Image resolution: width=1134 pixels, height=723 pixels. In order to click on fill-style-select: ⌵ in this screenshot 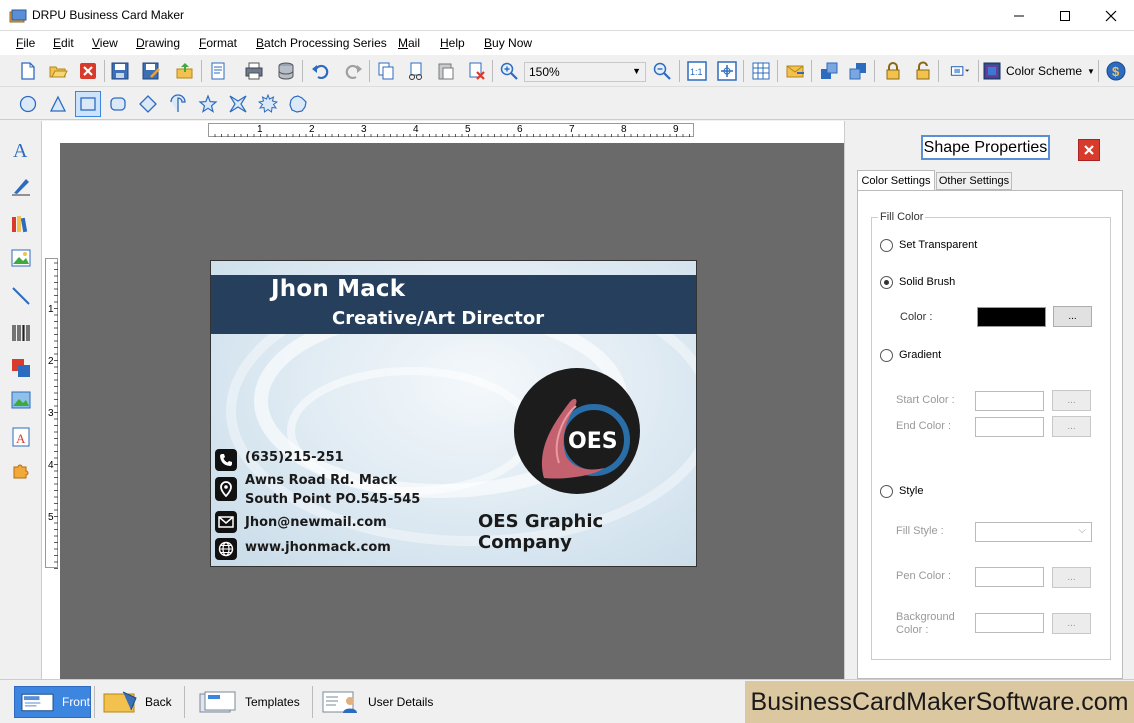, I will do `click(1033, 532)`.